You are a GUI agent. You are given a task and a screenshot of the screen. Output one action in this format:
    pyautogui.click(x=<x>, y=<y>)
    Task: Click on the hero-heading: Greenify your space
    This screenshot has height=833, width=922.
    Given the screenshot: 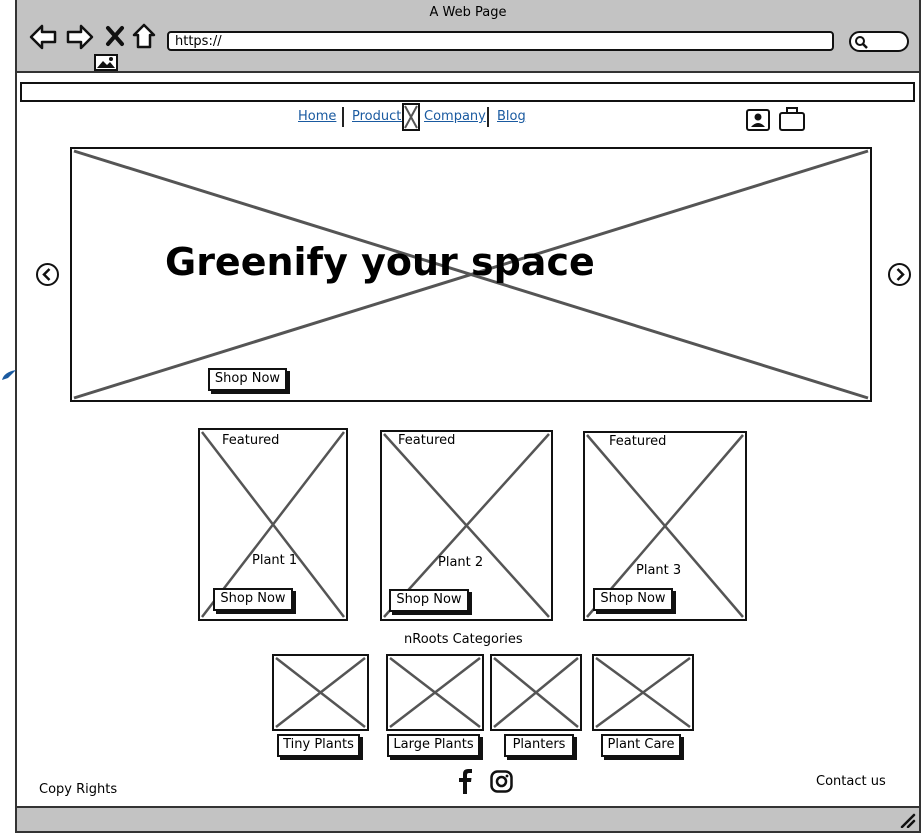 What is the action you would take?
    pyautogui.click(x=380, y=262)
    